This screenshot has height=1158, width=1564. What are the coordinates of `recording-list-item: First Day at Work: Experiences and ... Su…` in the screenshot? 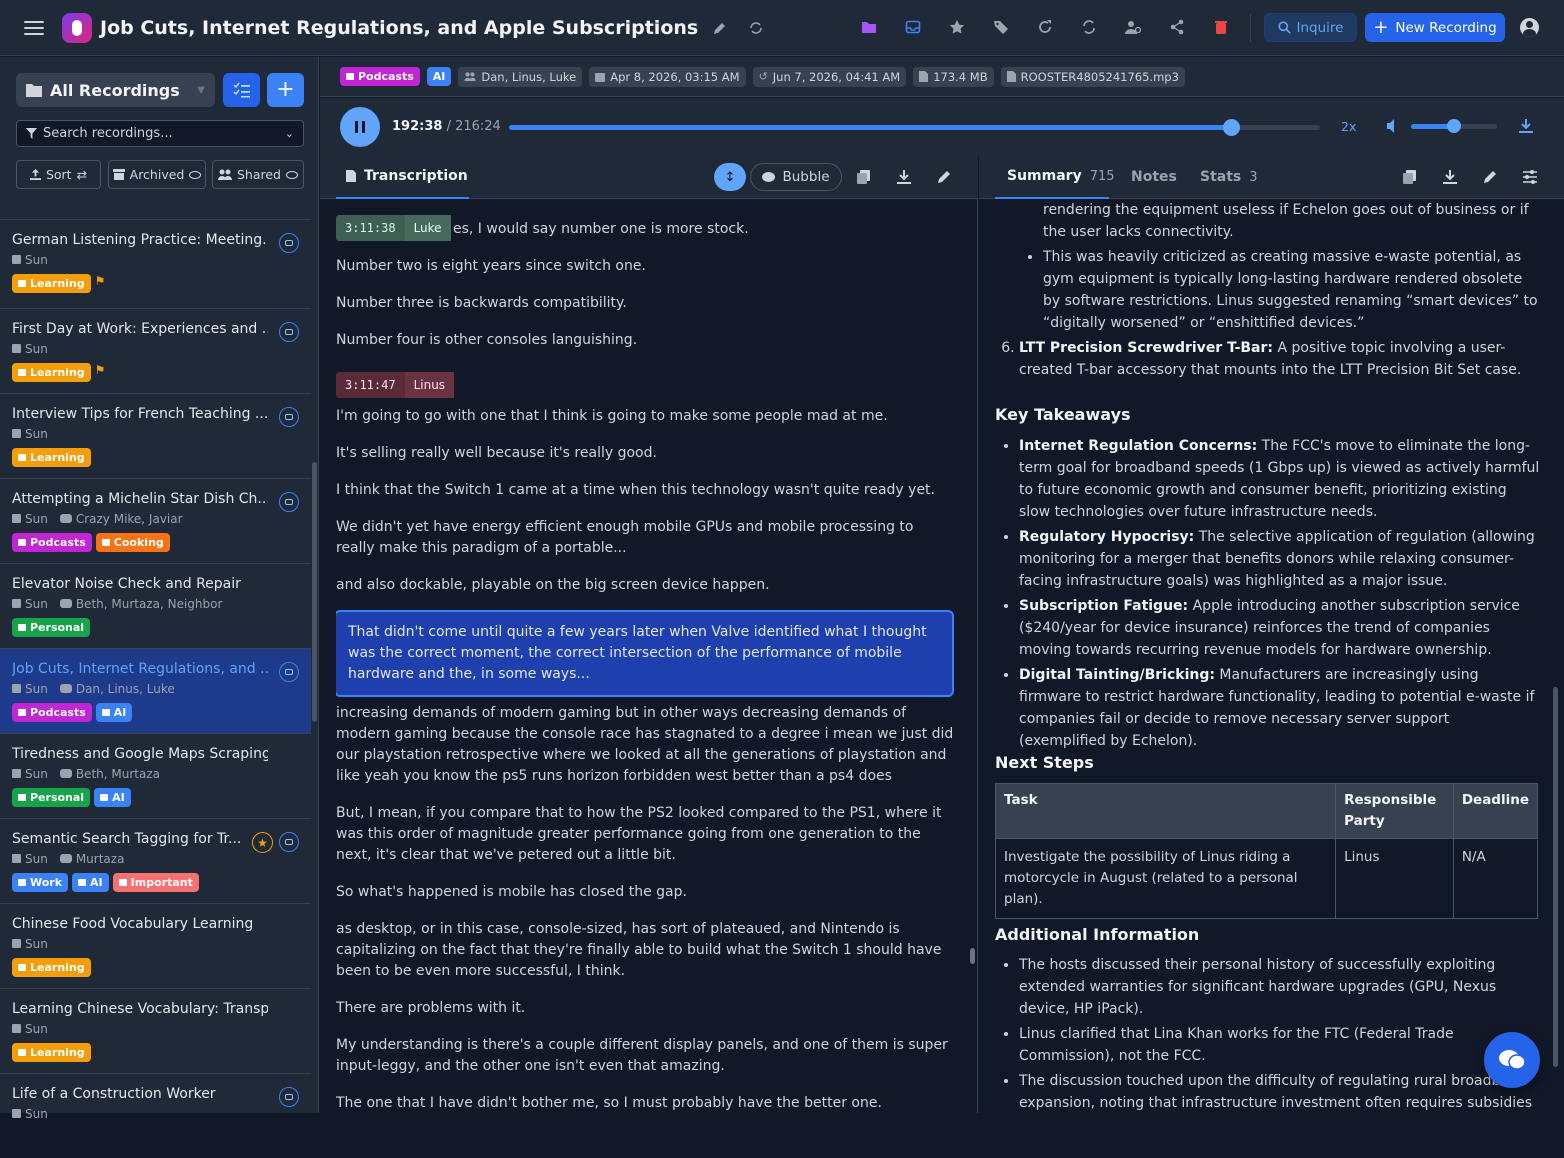 It's located at (155, 350).